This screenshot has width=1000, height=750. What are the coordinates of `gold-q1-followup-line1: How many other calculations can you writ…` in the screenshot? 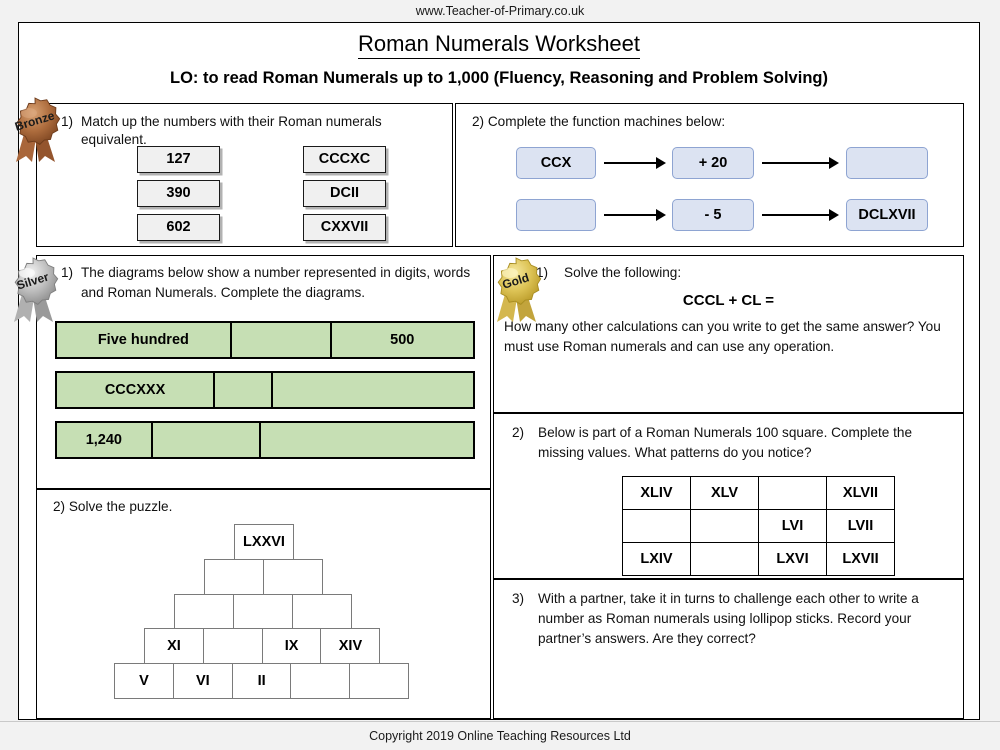 It's located at (722, 326).